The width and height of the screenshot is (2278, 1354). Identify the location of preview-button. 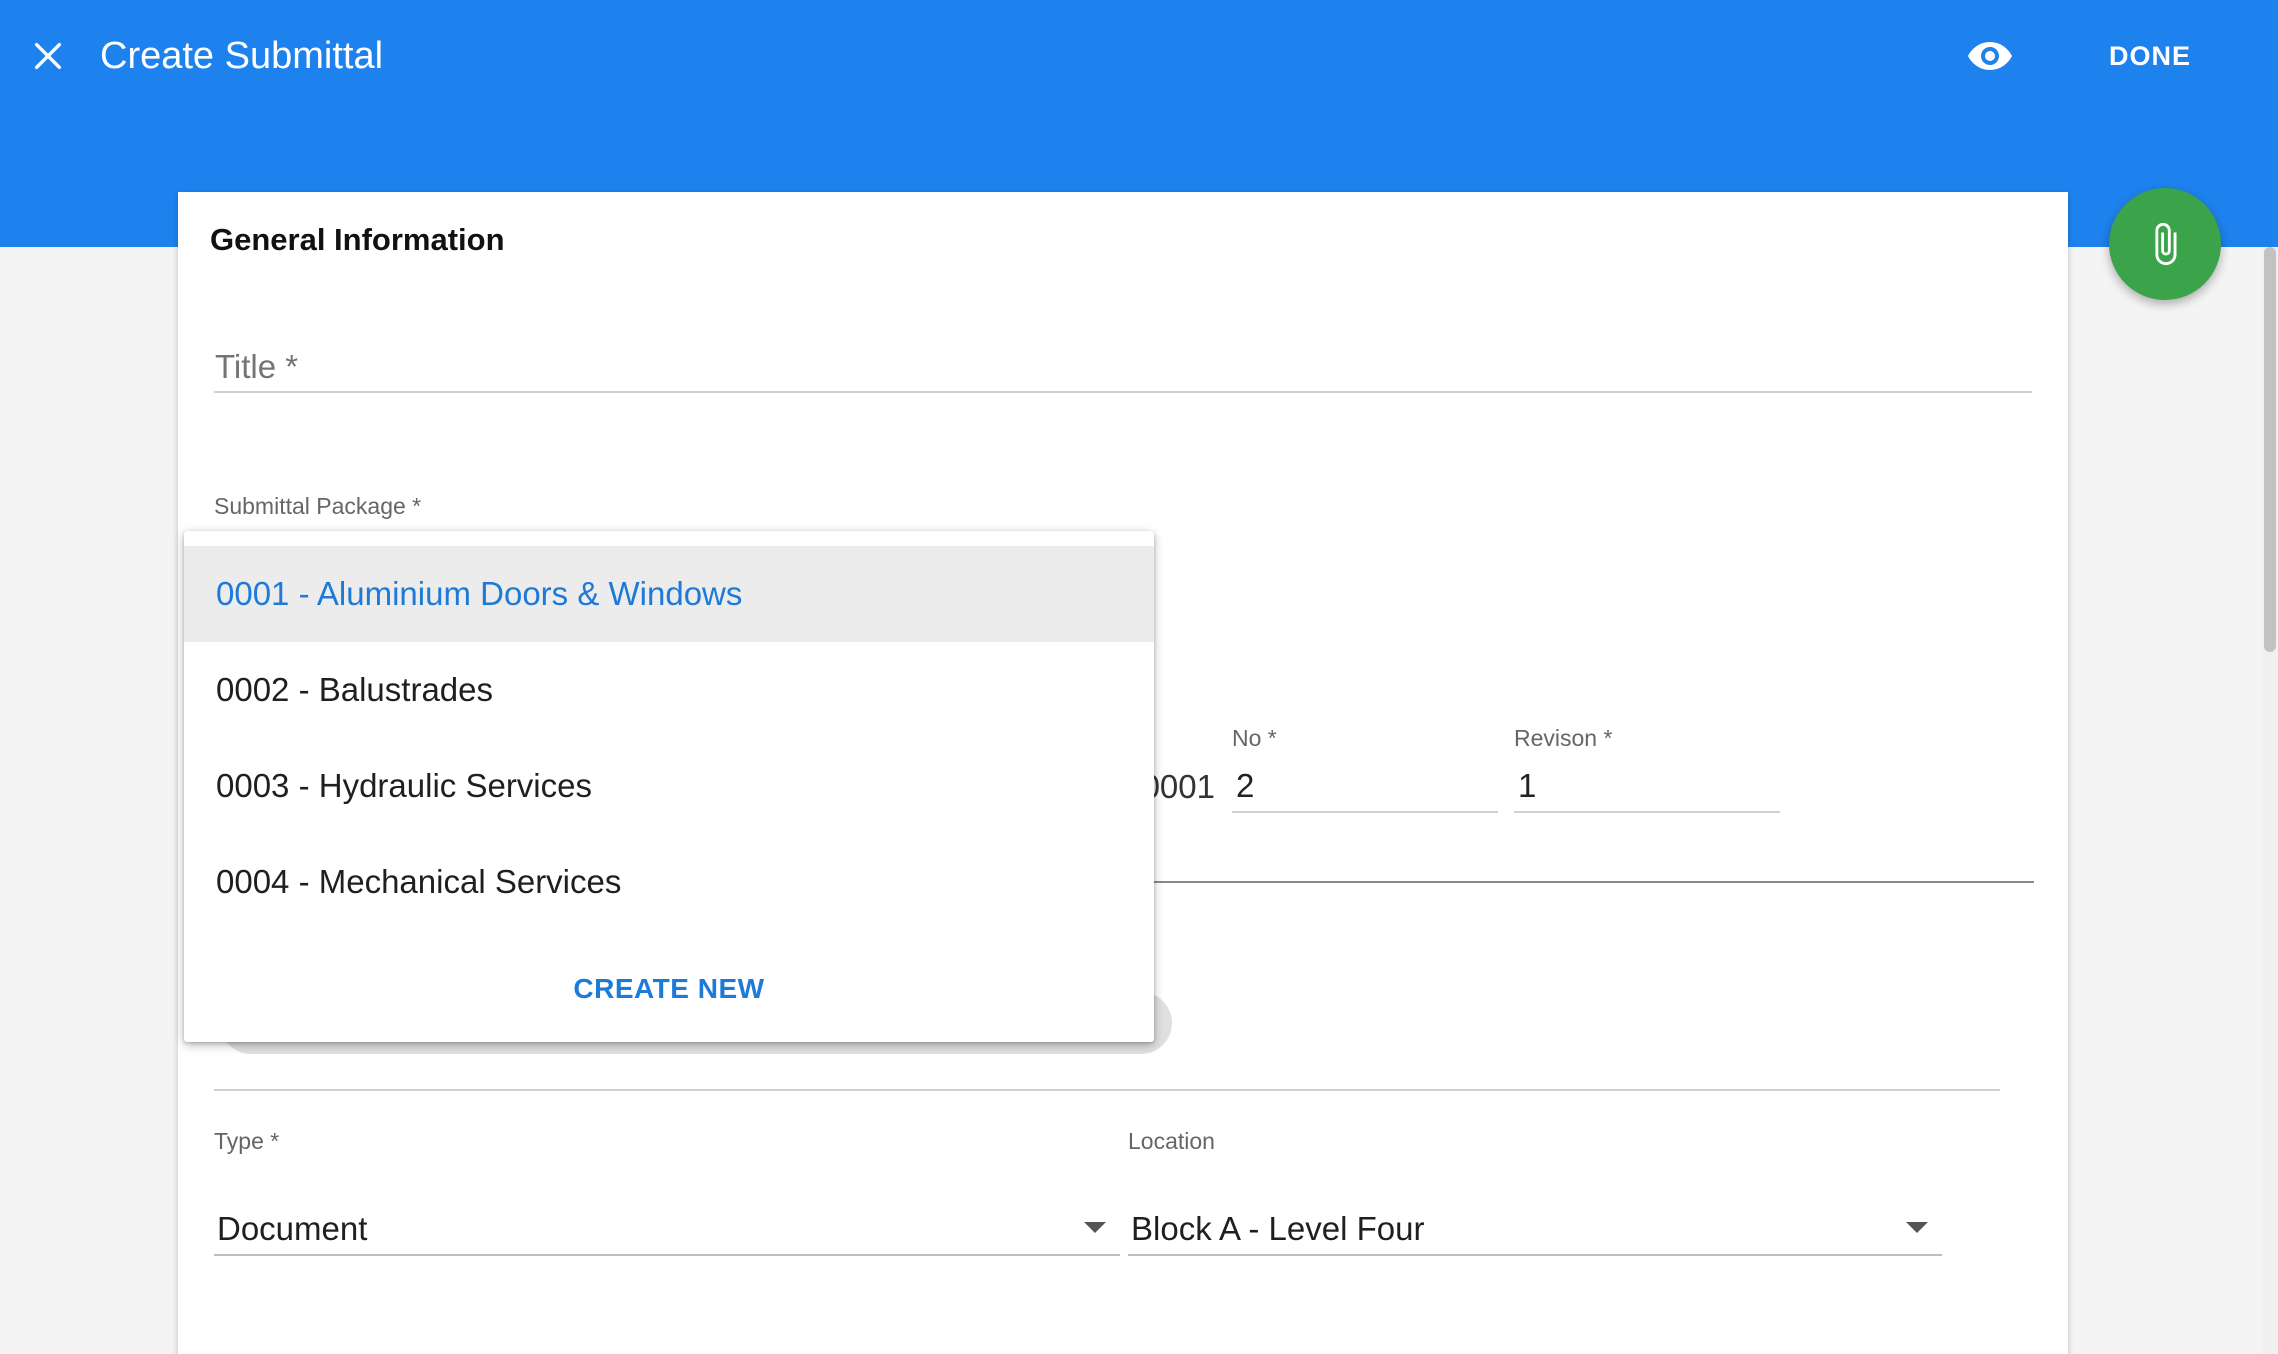
(1990, 56).